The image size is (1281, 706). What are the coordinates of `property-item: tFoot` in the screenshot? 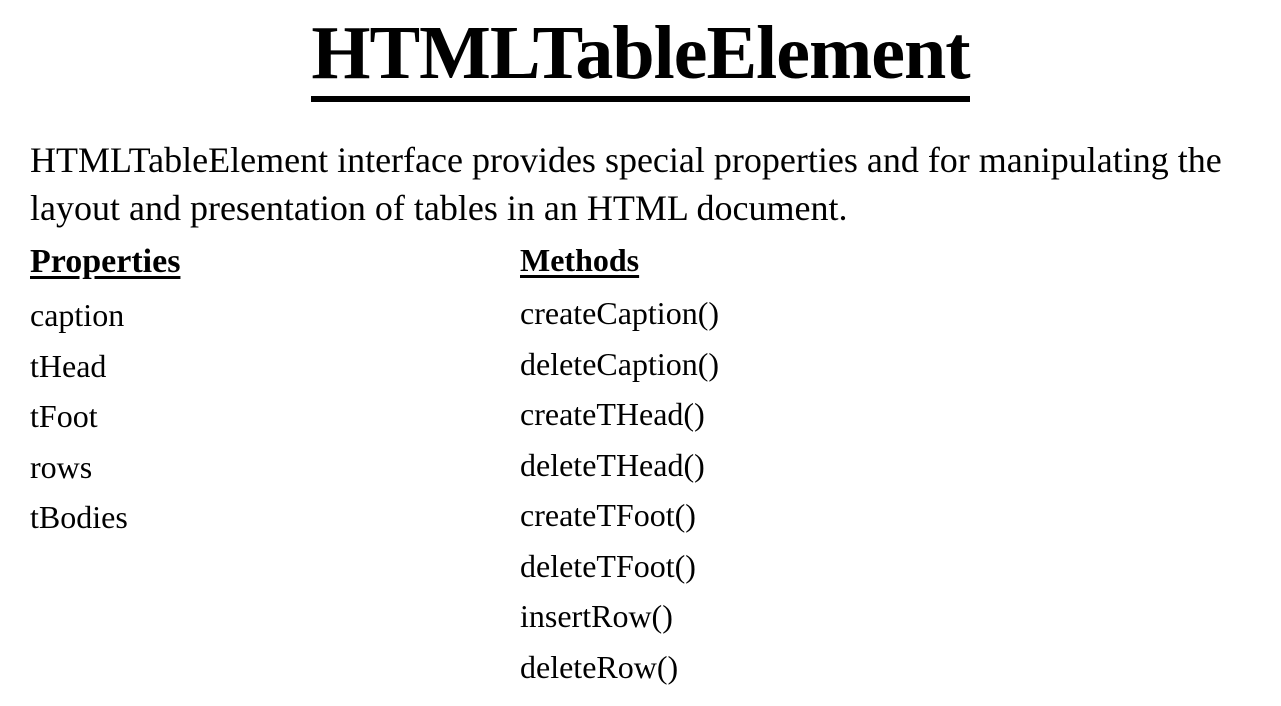 It's located at (64, 416).